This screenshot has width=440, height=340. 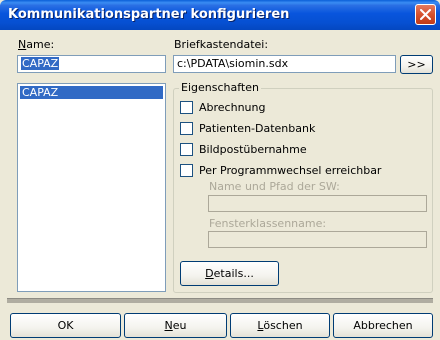 What do you see at coordinates (317, 239) in the screenshot?
I see `window-class-input` at bounding box center [317, 239].